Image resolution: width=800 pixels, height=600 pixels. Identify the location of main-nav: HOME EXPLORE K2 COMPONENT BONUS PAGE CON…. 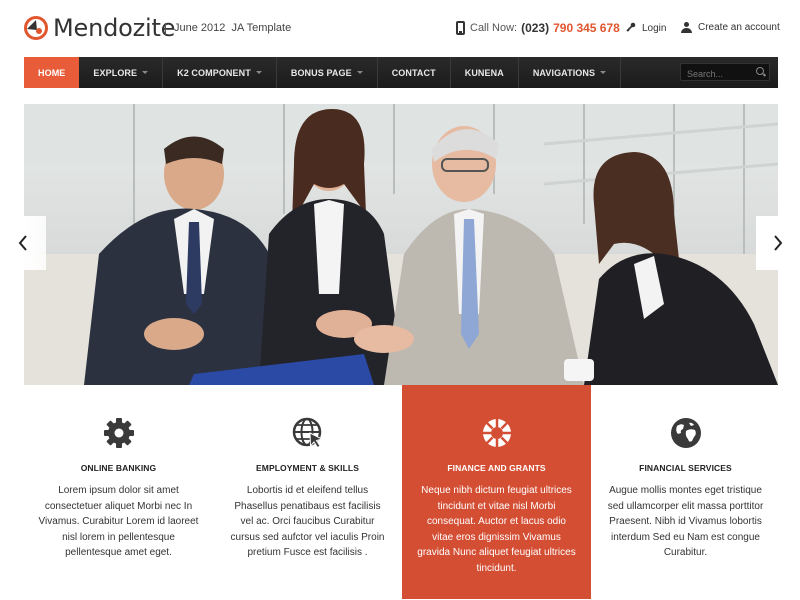
(401, 72).